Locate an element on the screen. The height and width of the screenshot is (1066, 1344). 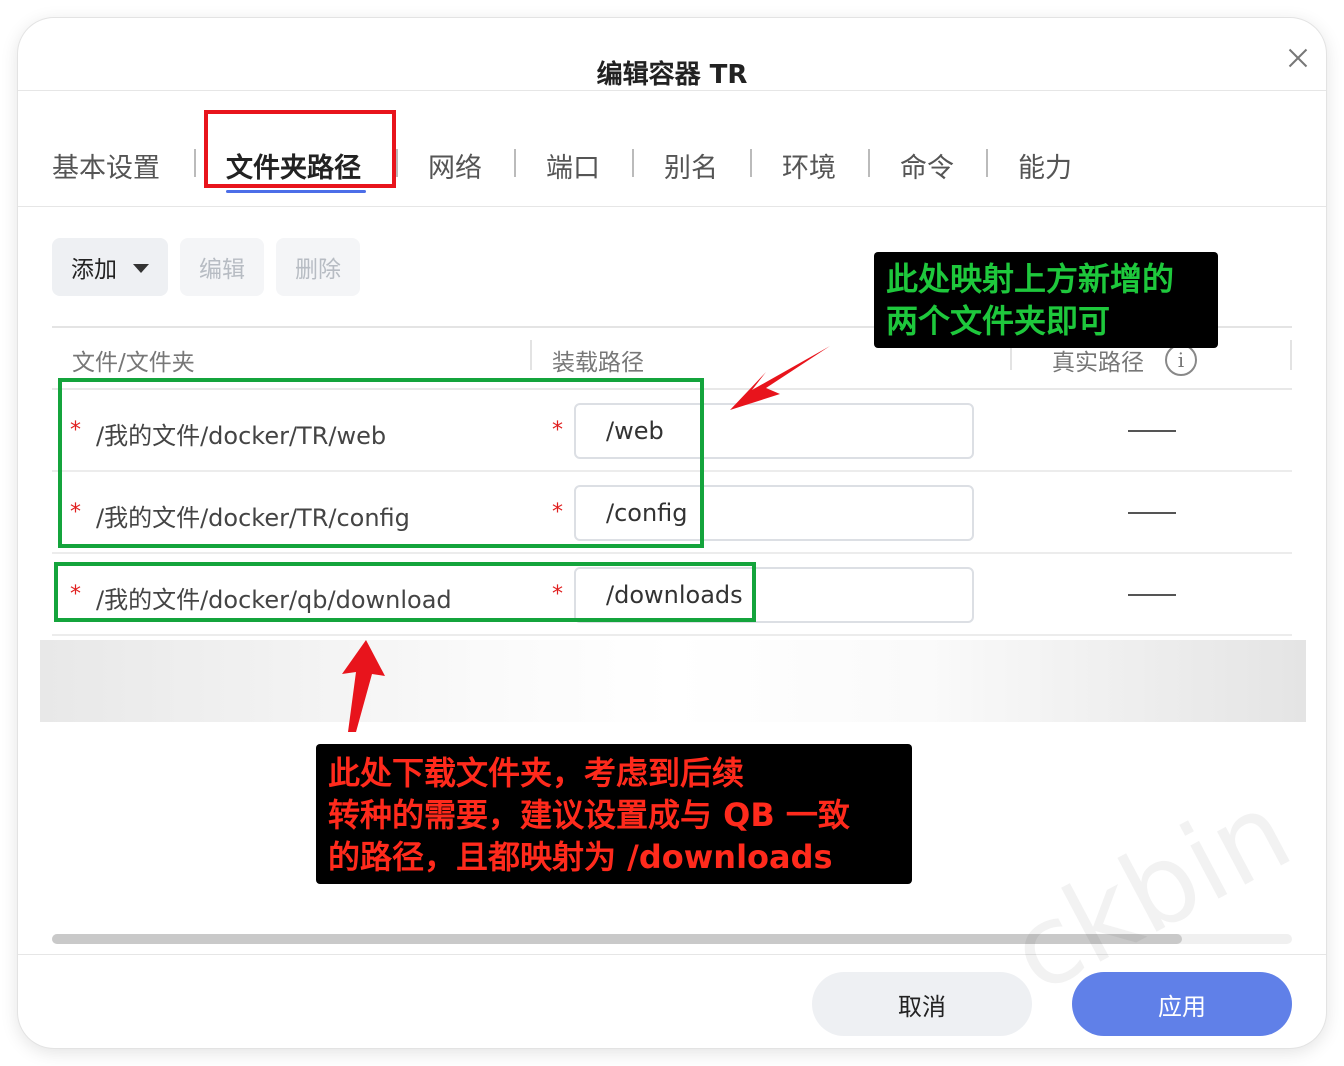
tab-network: 网络 is located at coordinates (455, 165).